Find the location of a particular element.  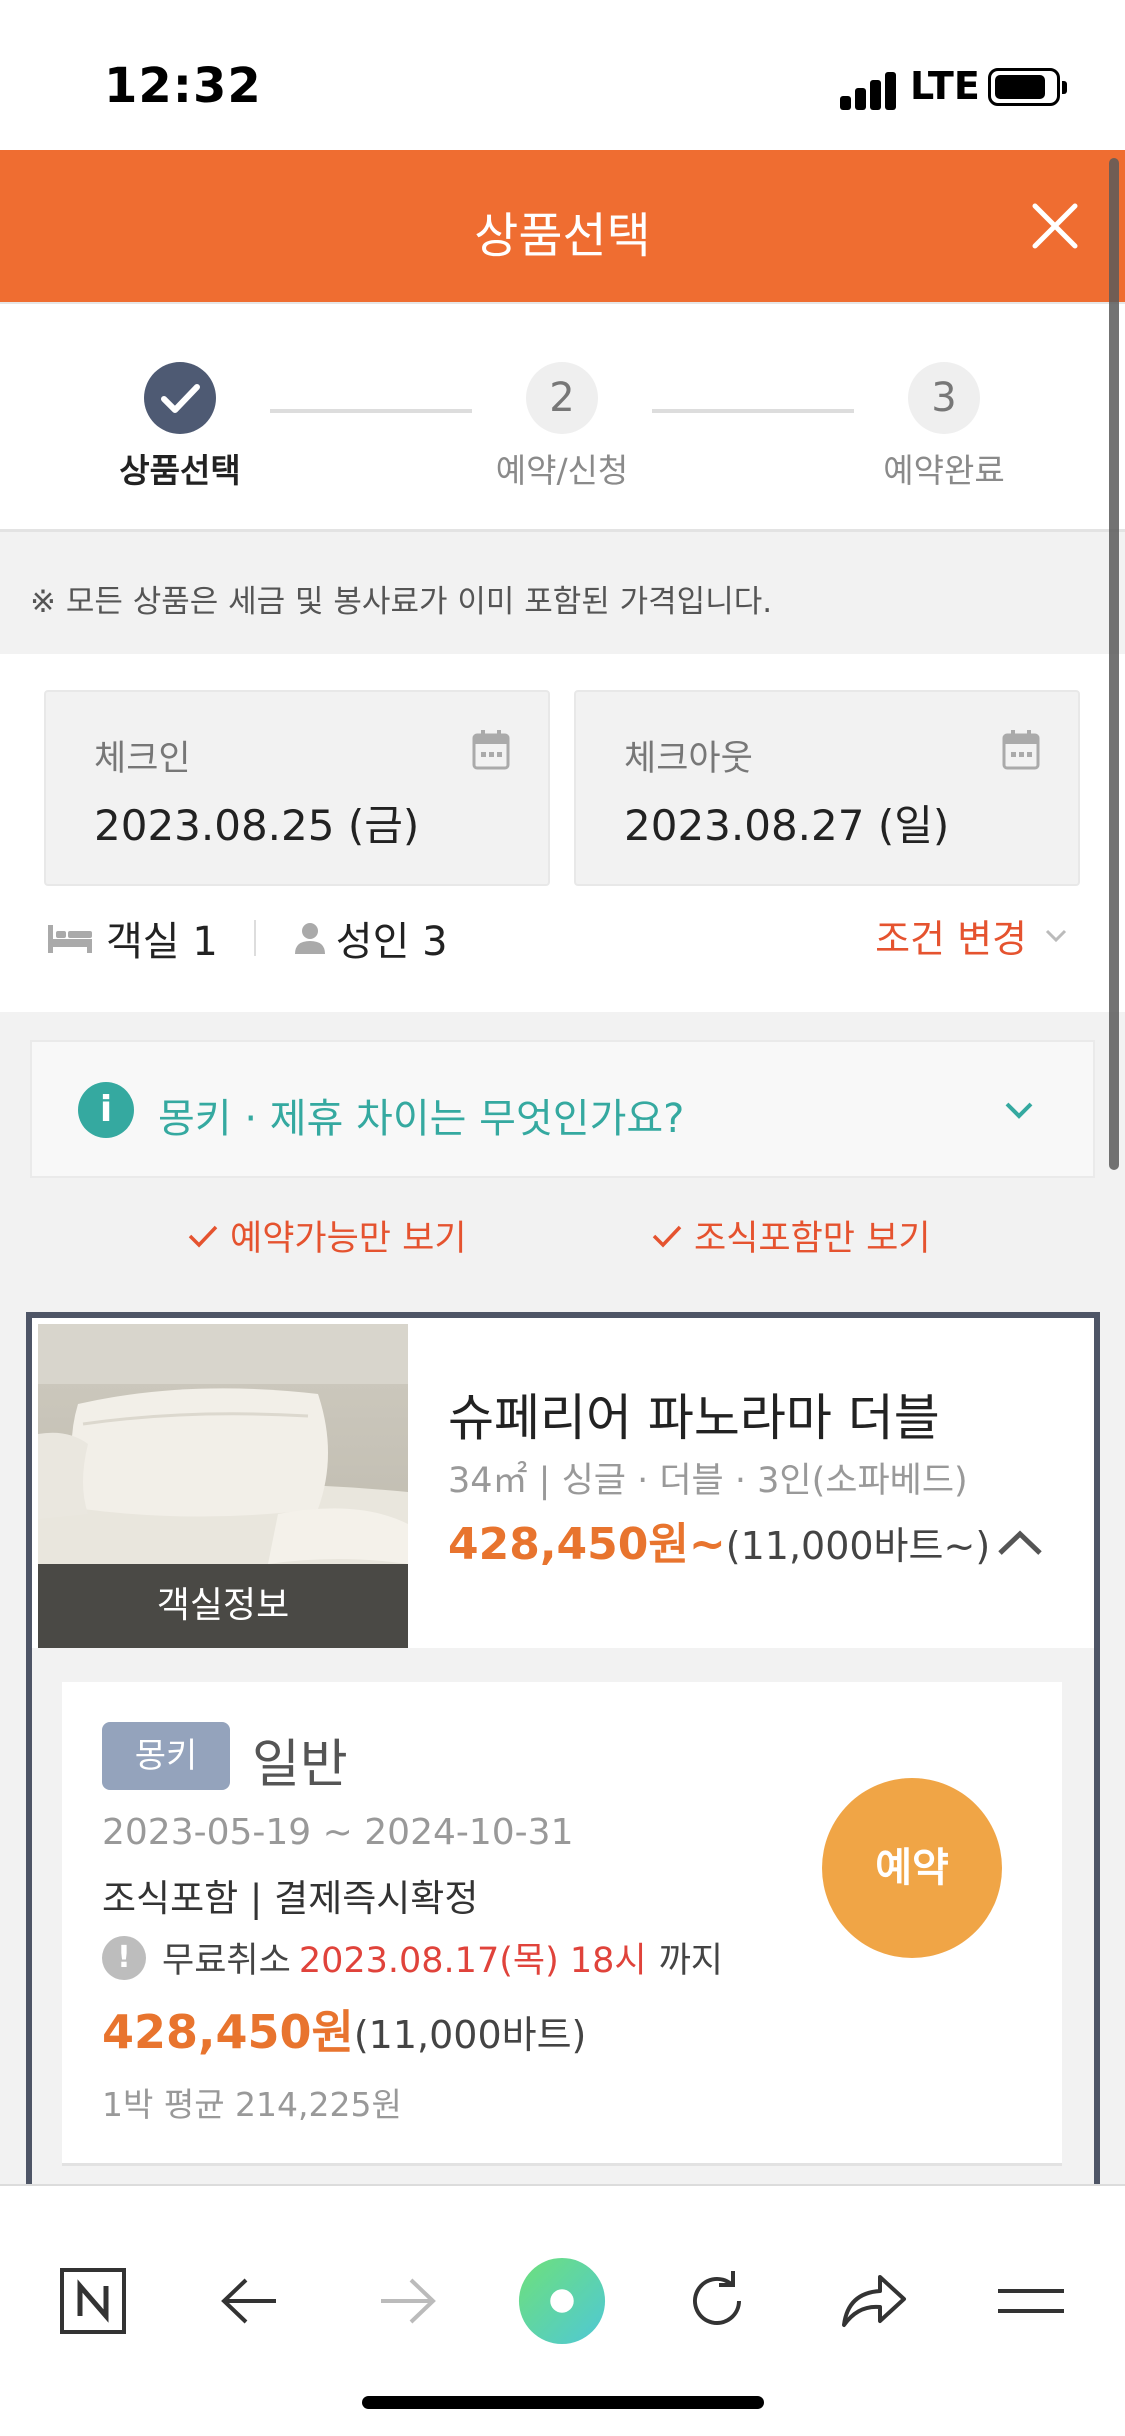

filter-breakfast-only: 조식포함만 보기 is located at coordinates (790, 1235).